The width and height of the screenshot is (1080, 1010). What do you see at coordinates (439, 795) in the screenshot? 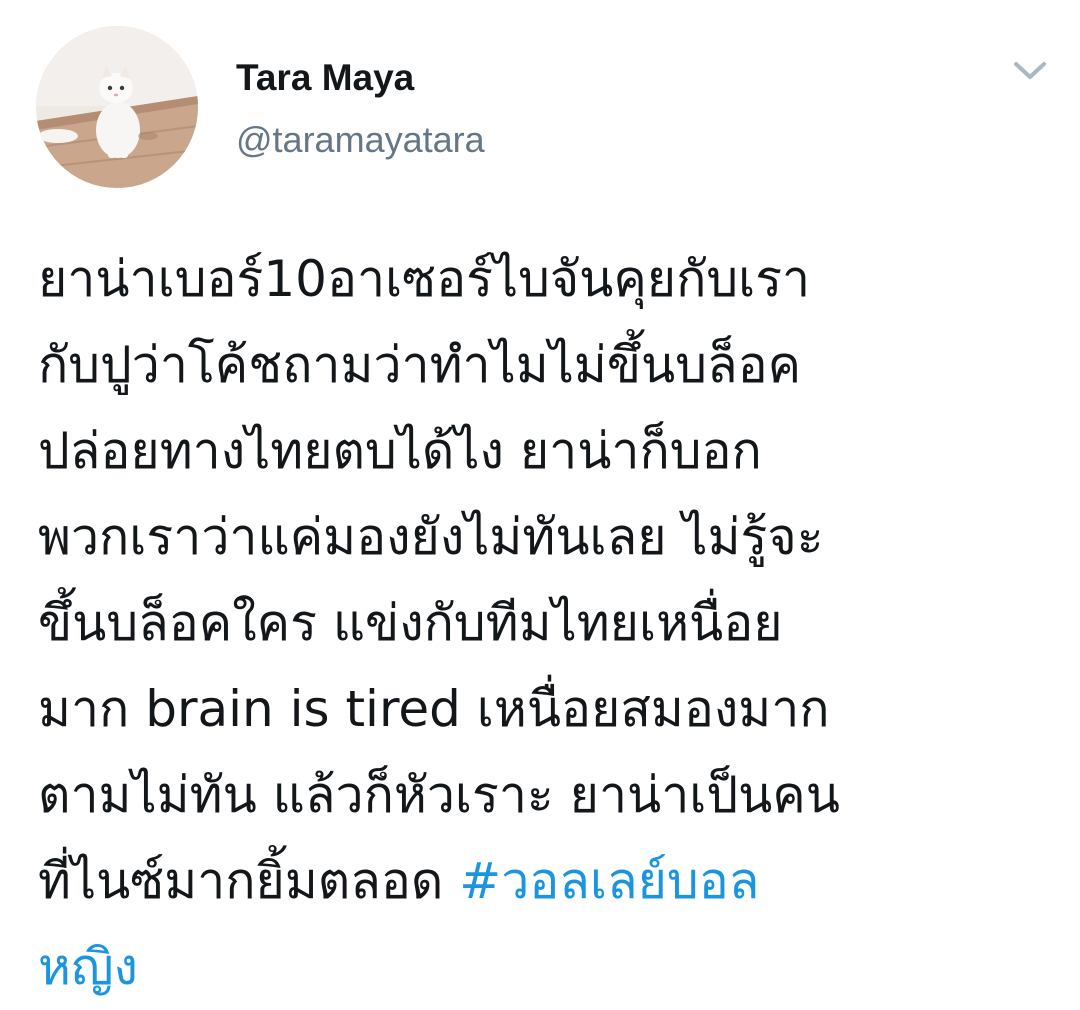
I see `tweet-text-line: ตามไม่ทัน แล้วก็หัวเราะ ยาน่าเป็นคน` at bounding box center [439, 795].